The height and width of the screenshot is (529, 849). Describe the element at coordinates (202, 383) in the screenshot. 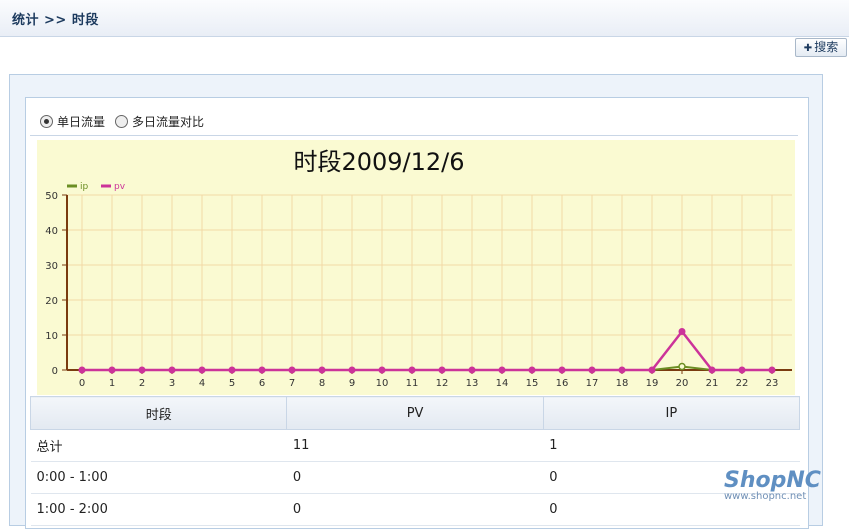

I see `x-tick-label: 4` at that location.